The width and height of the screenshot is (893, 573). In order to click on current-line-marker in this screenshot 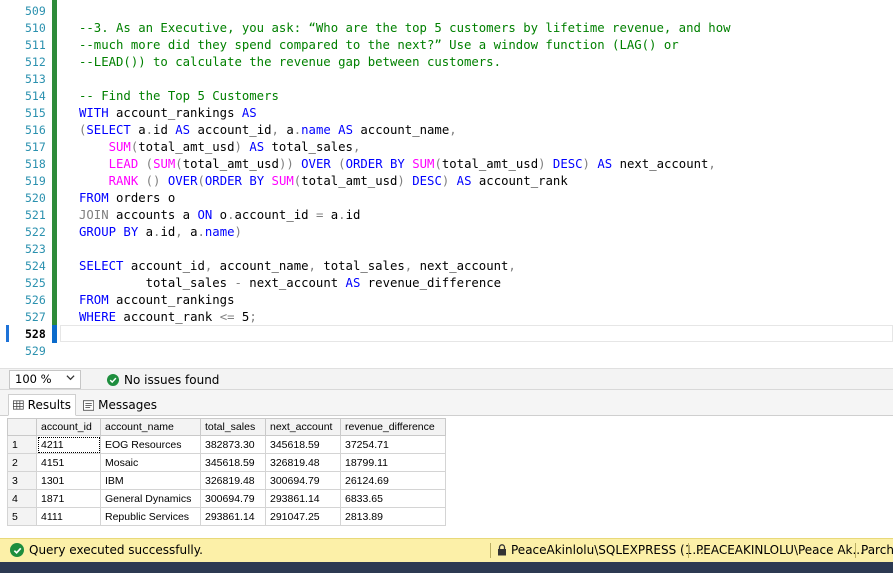, I will do `click(7, 333)`.